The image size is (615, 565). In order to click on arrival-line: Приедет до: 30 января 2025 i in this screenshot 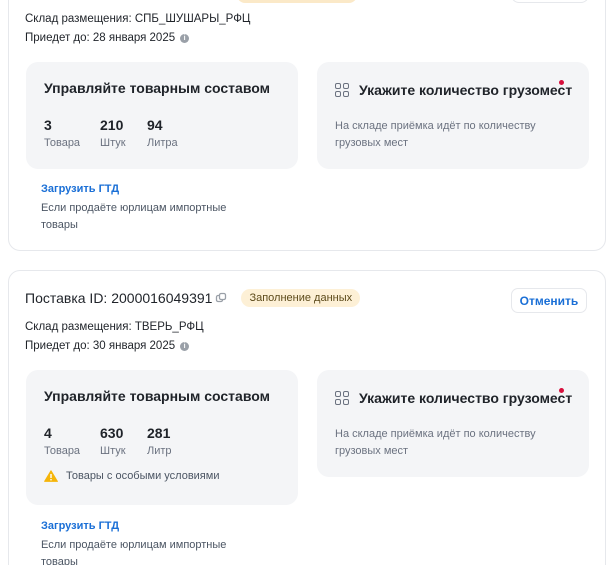, I will do `click(107, 346)`.